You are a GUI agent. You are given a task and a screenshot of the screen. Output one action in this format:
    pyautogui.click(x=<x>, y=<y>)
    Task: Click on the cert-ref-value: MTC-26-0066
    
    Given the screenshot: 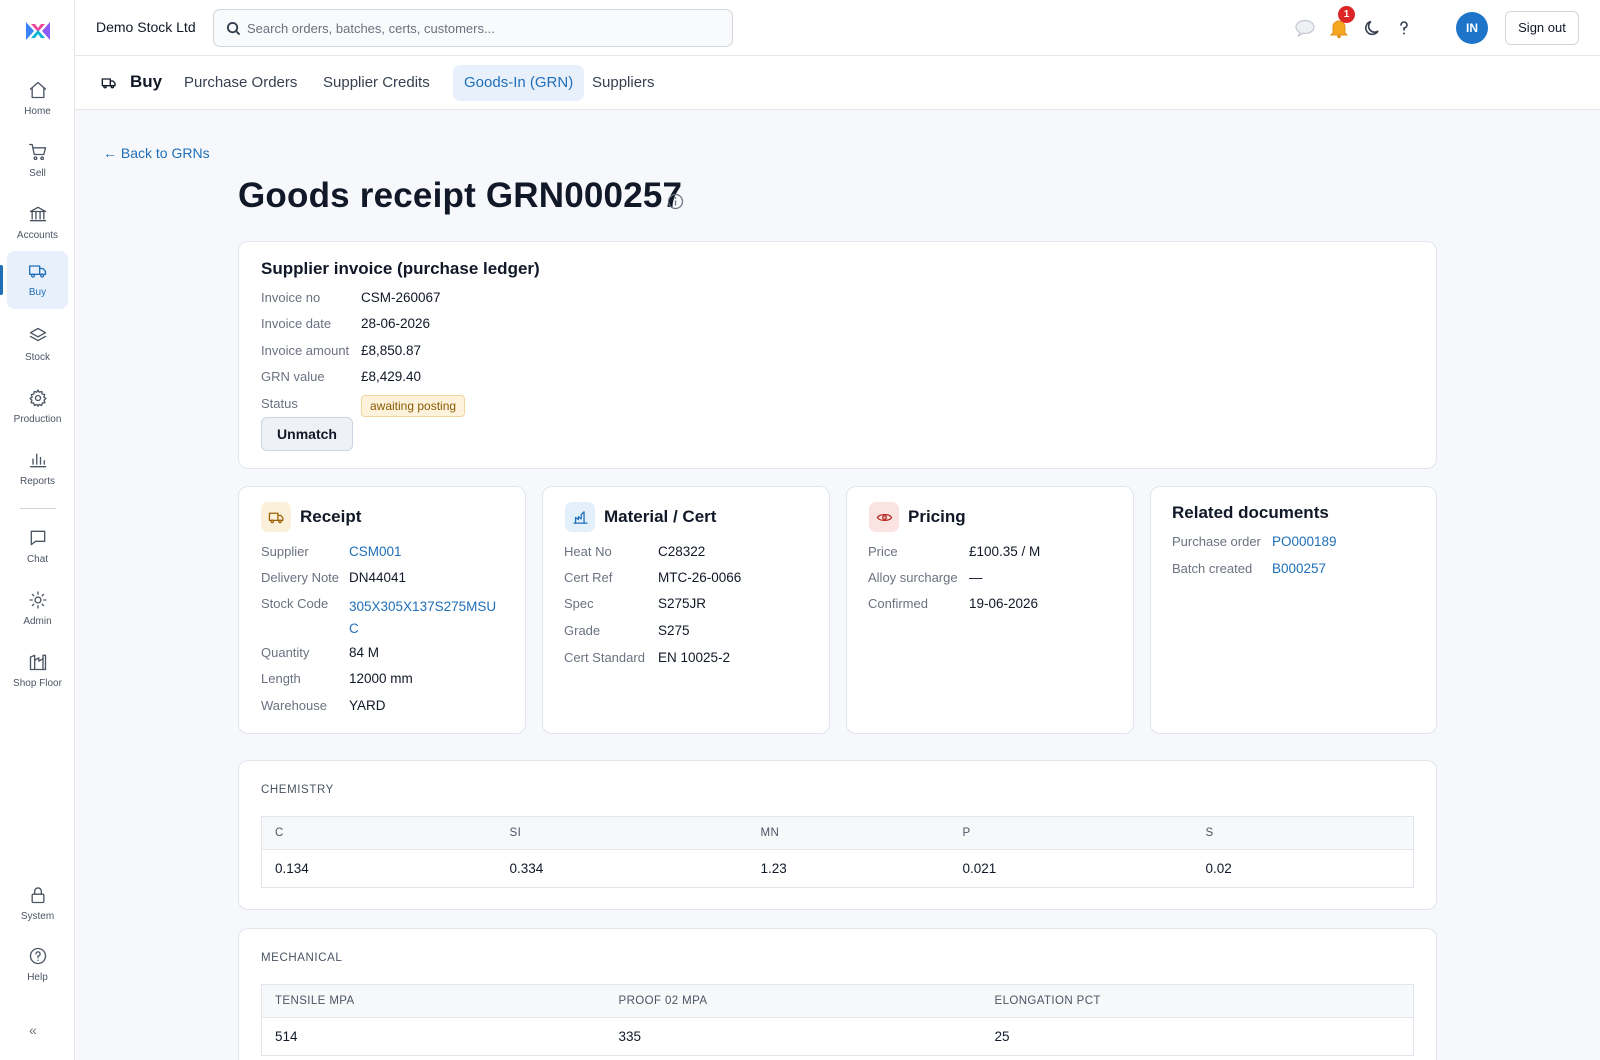 What is the action you would take?
    pyautogui.click(x=700, y=577)
    